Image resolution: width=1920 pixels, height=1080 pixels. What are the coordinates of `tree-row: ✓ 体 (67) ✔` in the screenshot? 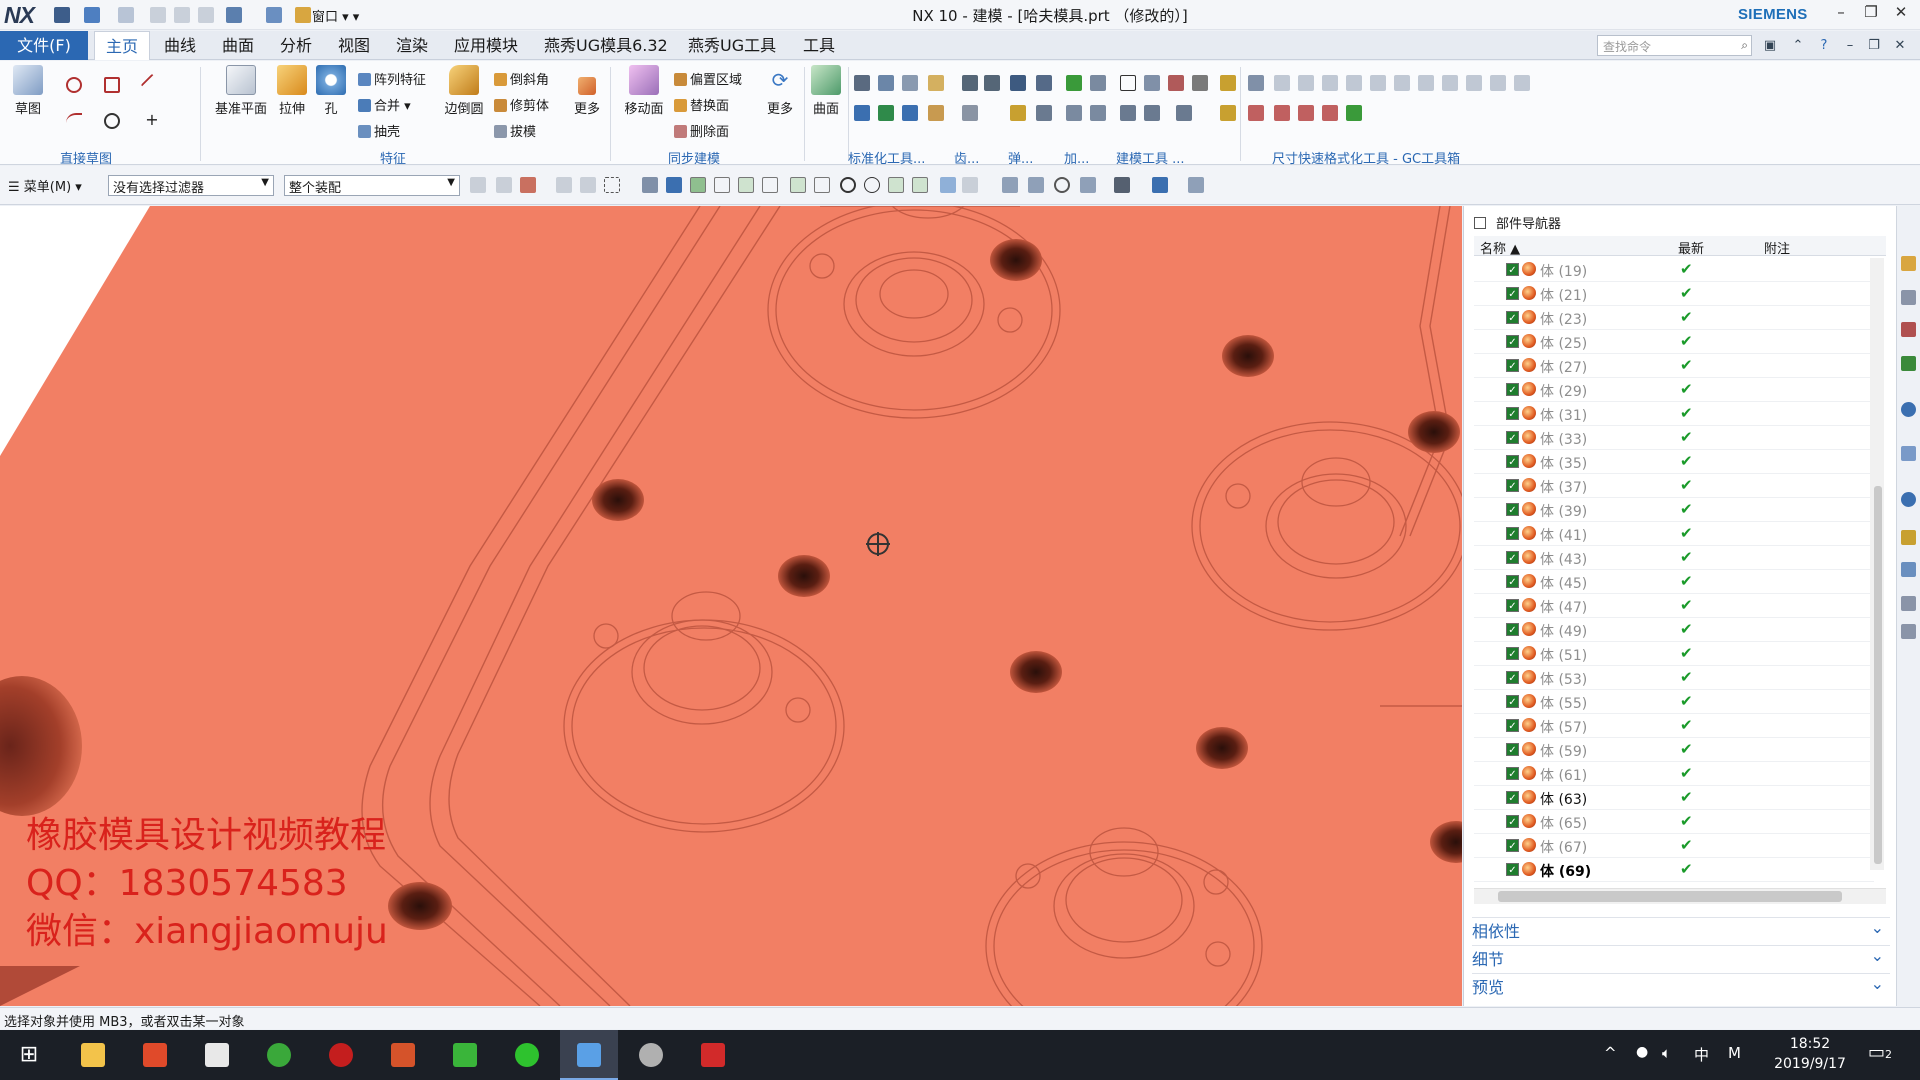 It's located at (1674, 846).